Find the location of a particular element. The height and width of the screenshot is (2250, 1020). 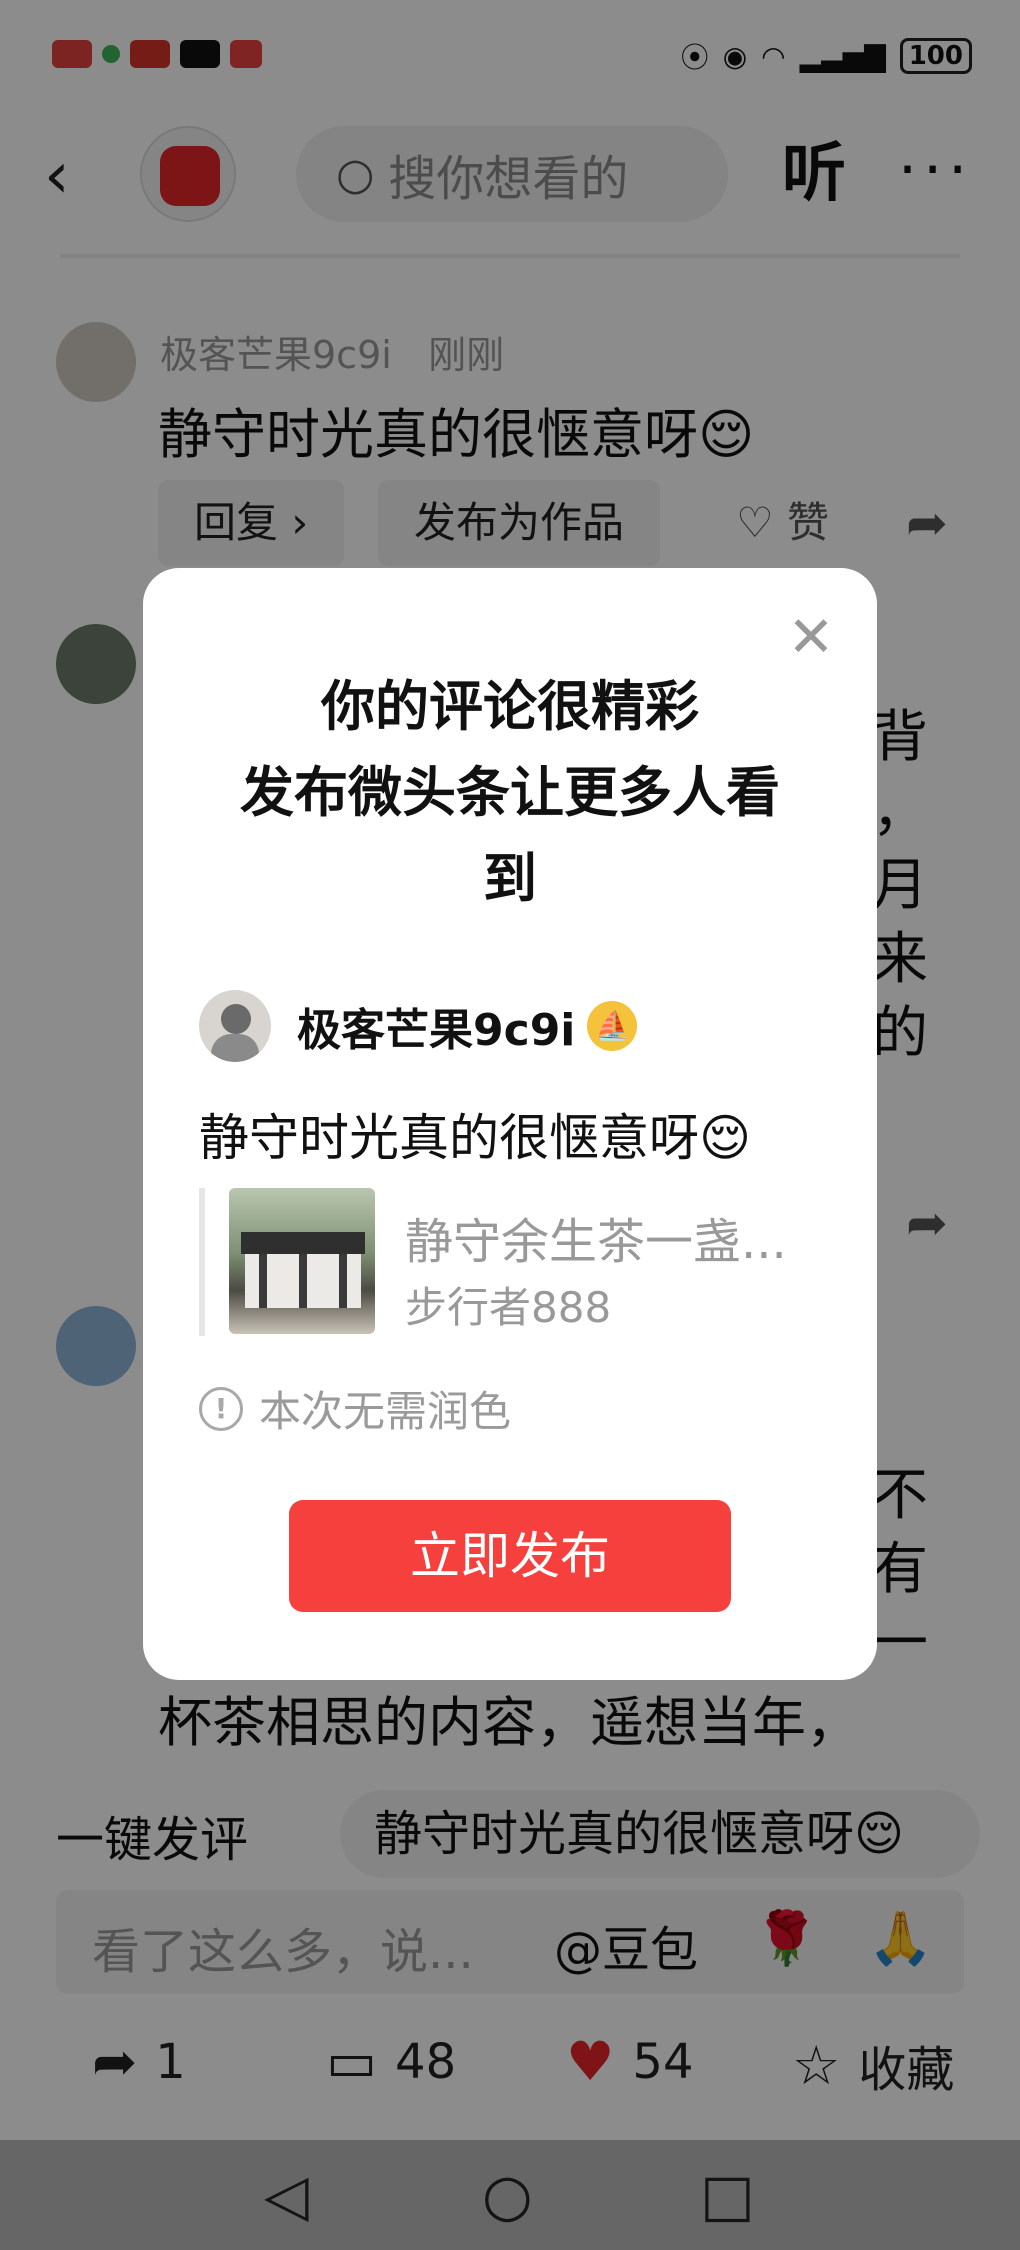

polish-notice: ! 本次无需润色 is located at coordinates (355, 1408).